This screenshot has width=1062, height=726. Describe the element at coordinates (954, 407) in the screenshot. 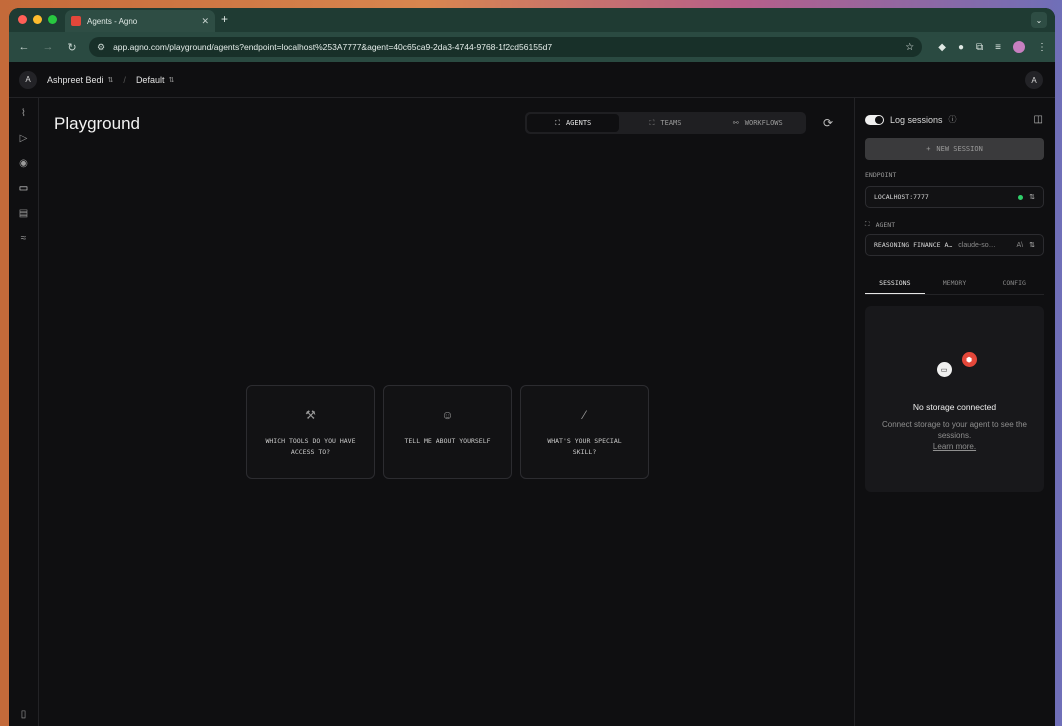

I see `storage-title: No storage connected` at that location.